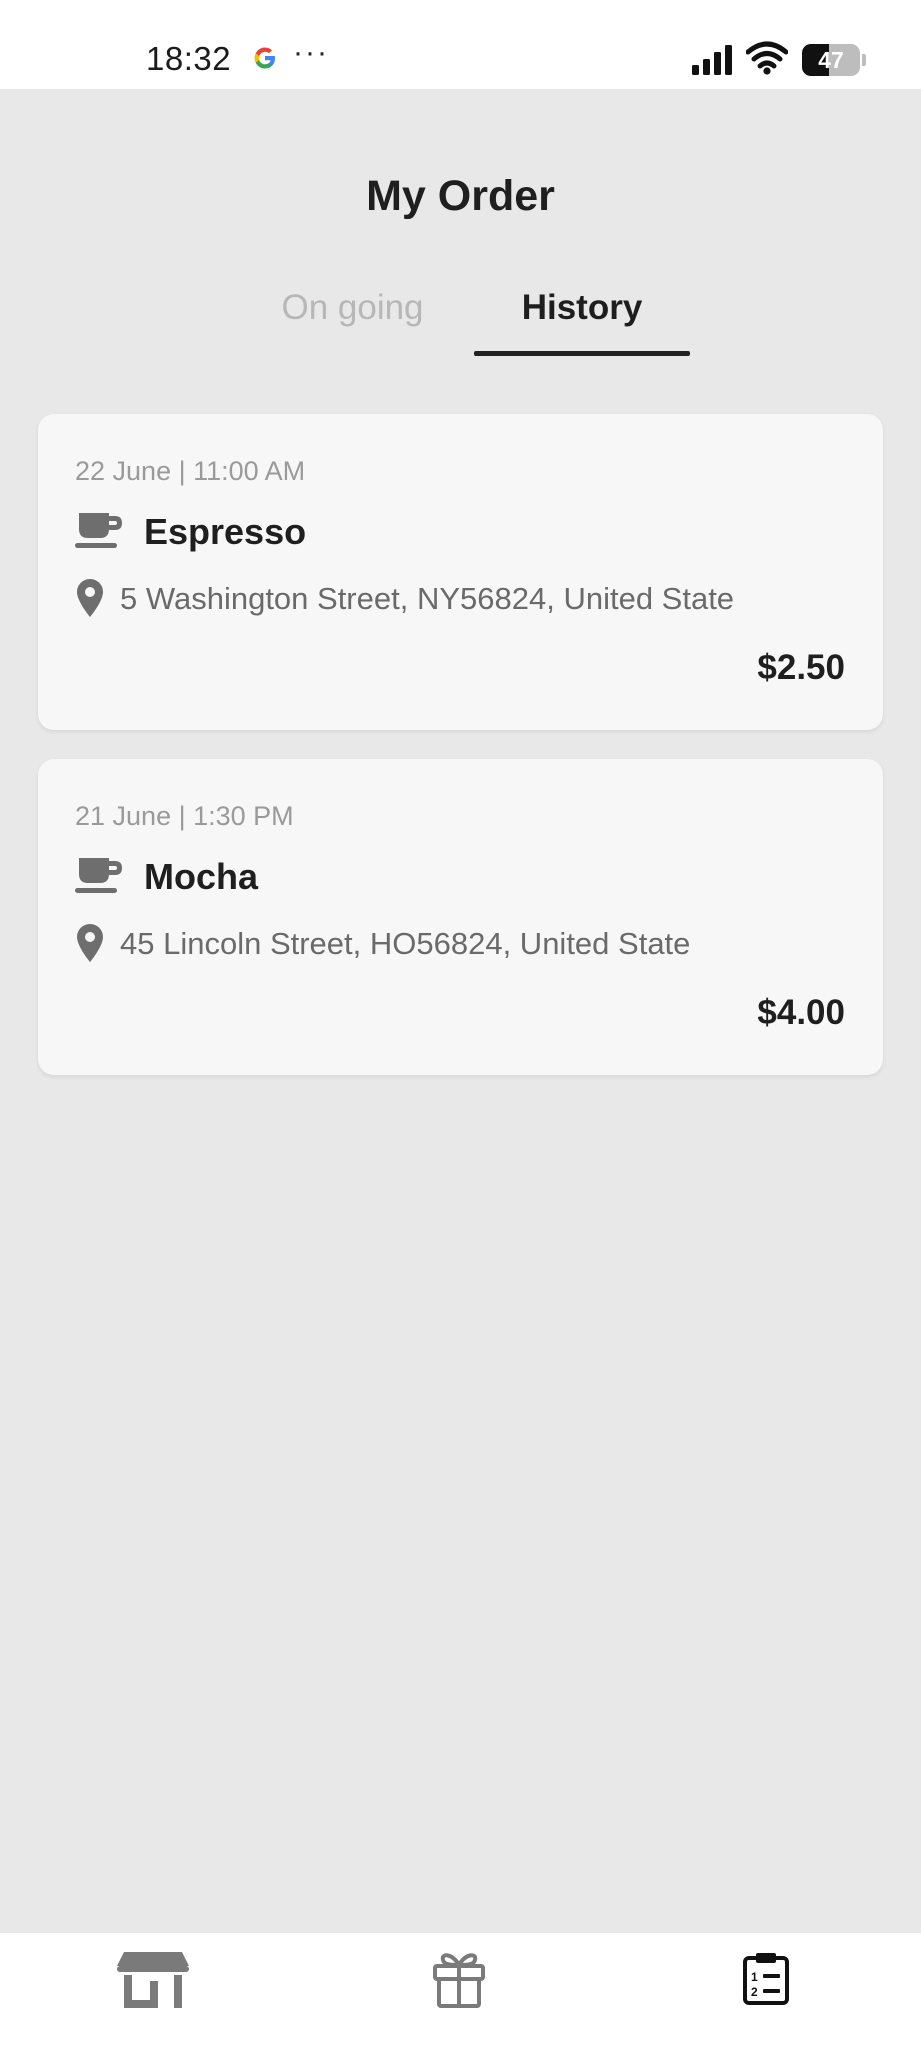  What do you see at coordinates (225, 531) in the screenshot?
I see `order-item-name: Espresso` at bounding box center [225, 531].